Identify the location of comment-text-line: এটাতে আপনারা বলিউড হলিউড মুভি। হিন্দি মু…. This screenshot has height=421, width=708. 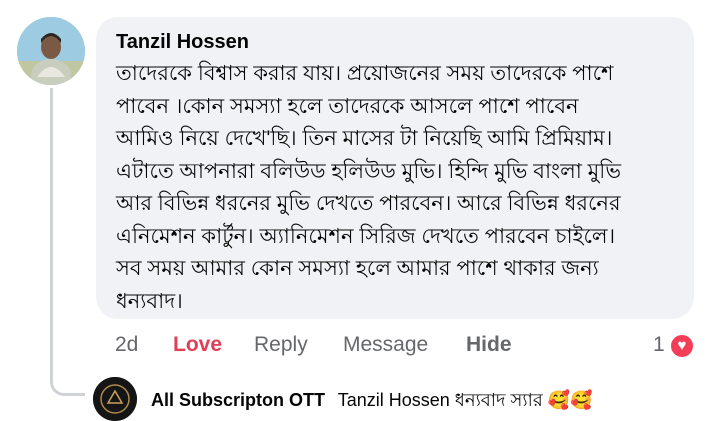
(368, 171).